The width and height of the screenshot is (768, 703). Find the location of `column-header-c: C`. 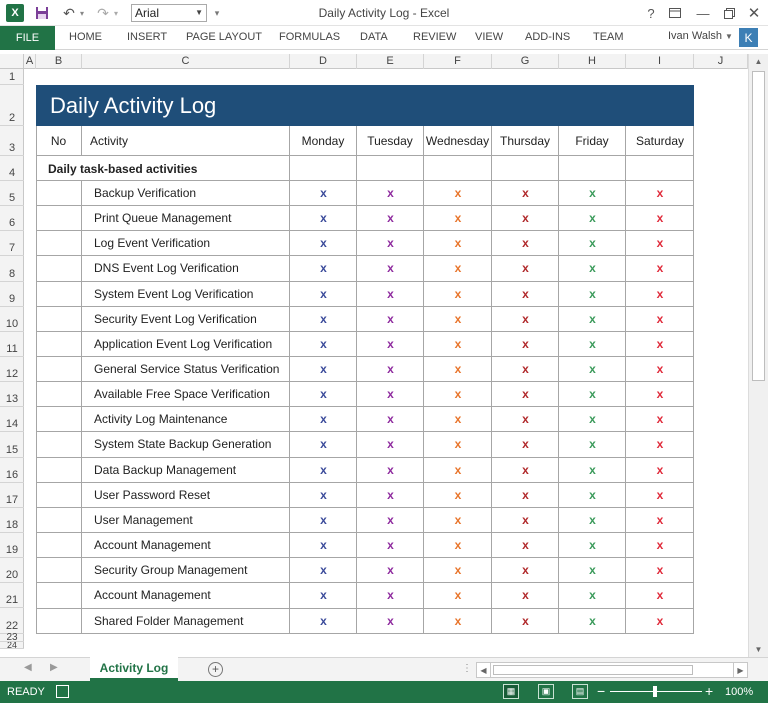

column-header-c: C is located at coordinates (186, 61).